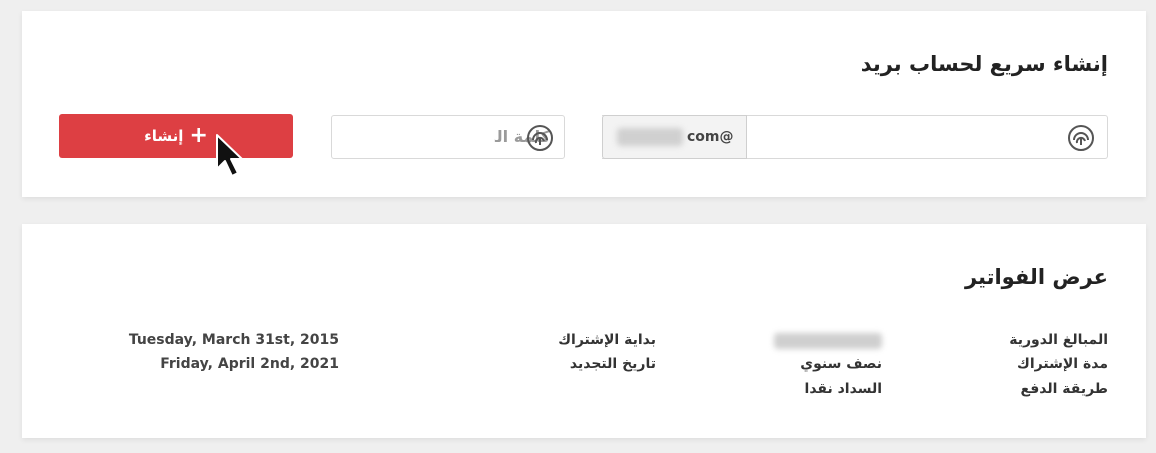  Describe the element at coordinates (607, 340) in the screenshot. I see `subscription-start-label: بداية الإشتراك` at that location.